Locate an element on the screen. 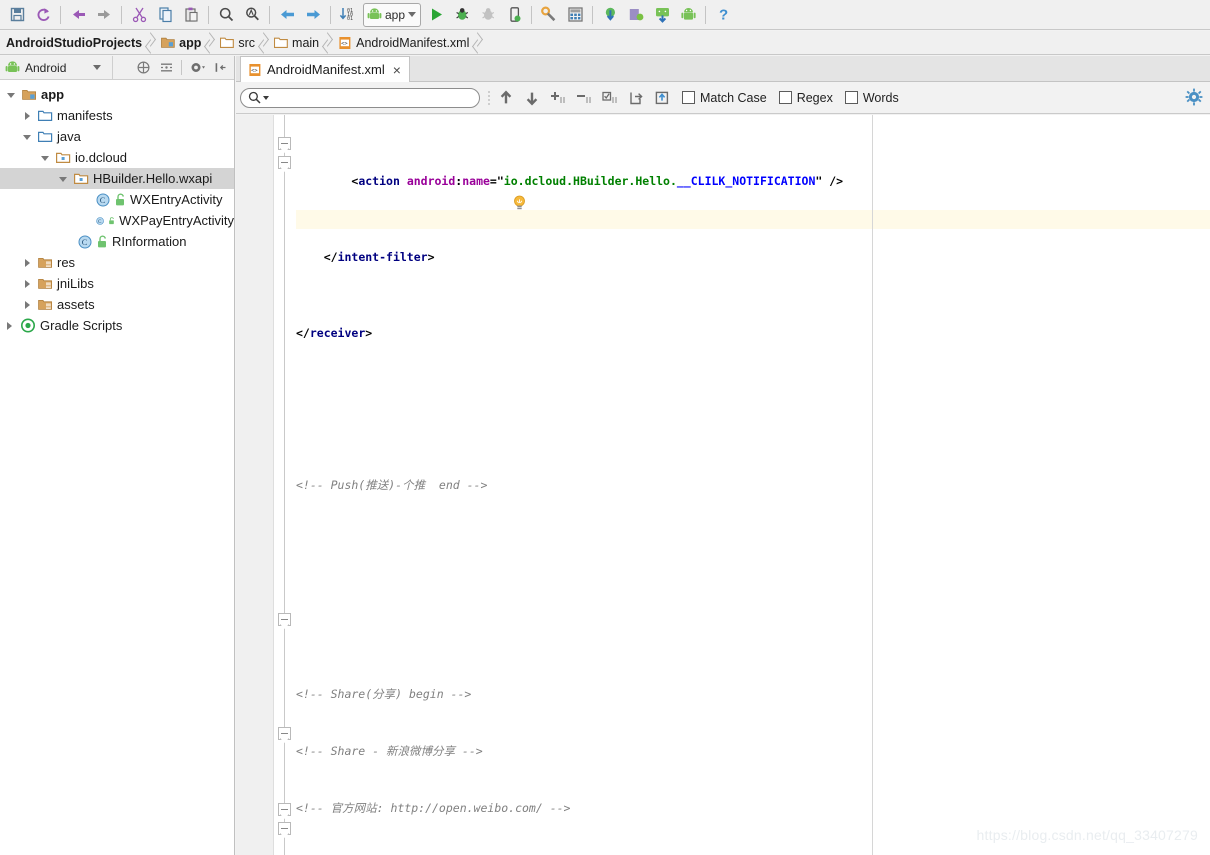 This screenshot has height=855, width=1210. tree-item-hbuilder-hello-wxapi: HBuilder.Hello.wxapi is located at coordinates (117, 178).